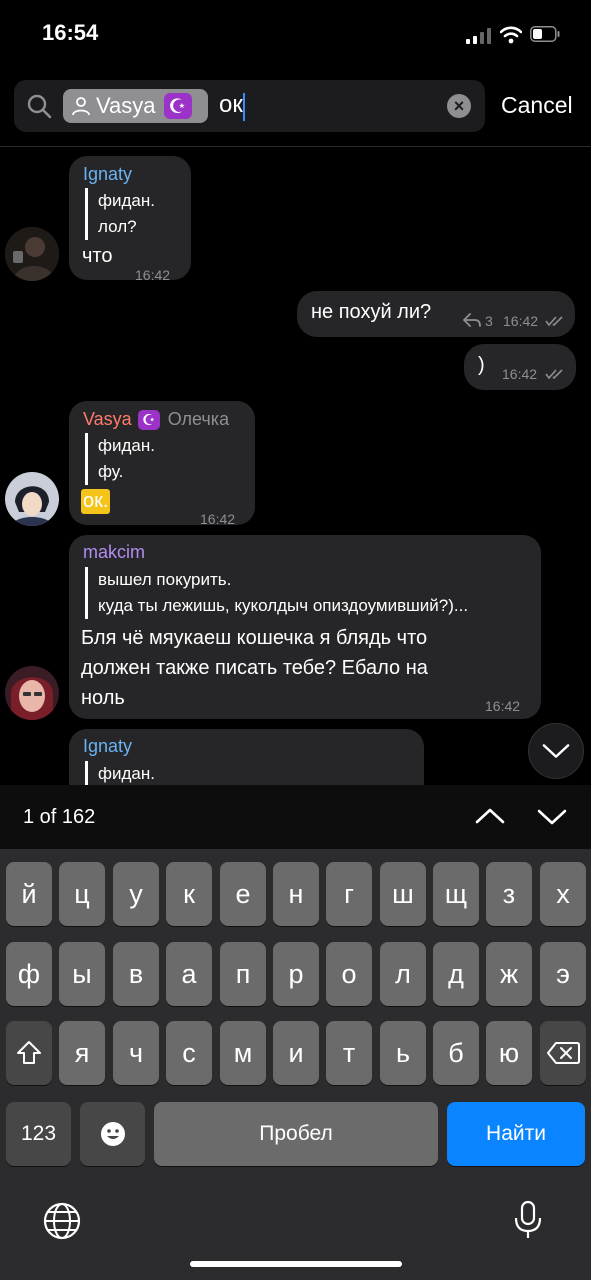 The height and width of the screenshot is (1280, 591). I want to click on key: э, so click(563, 974).